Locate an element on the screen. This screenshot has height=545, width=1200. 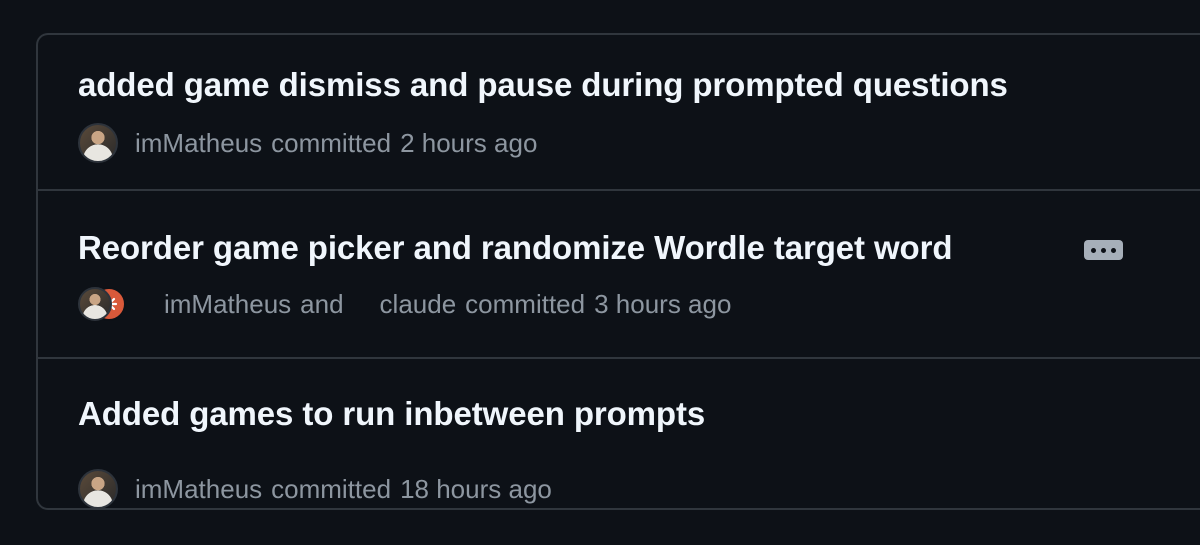
relative-time: 18 hours ago is located at coordinates (476, 488).